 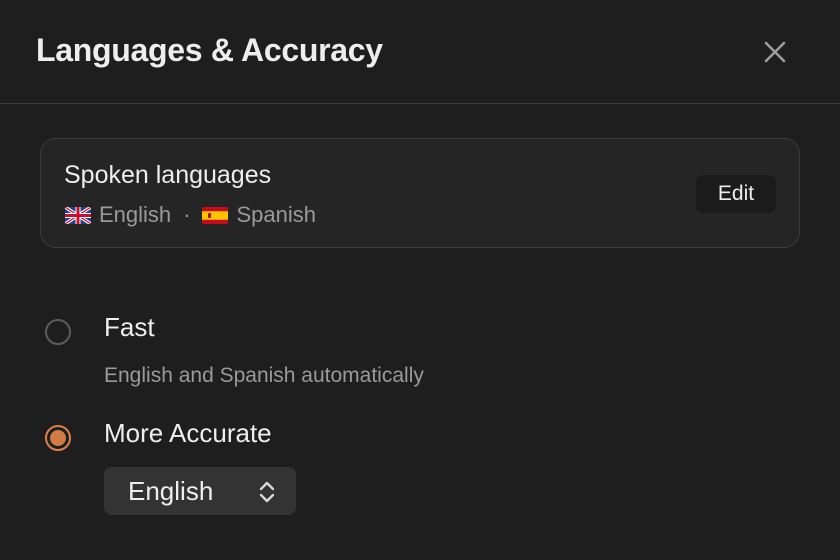 I want to click on spoken-languages-list: English · Spanish, so click(x=190, y=215).